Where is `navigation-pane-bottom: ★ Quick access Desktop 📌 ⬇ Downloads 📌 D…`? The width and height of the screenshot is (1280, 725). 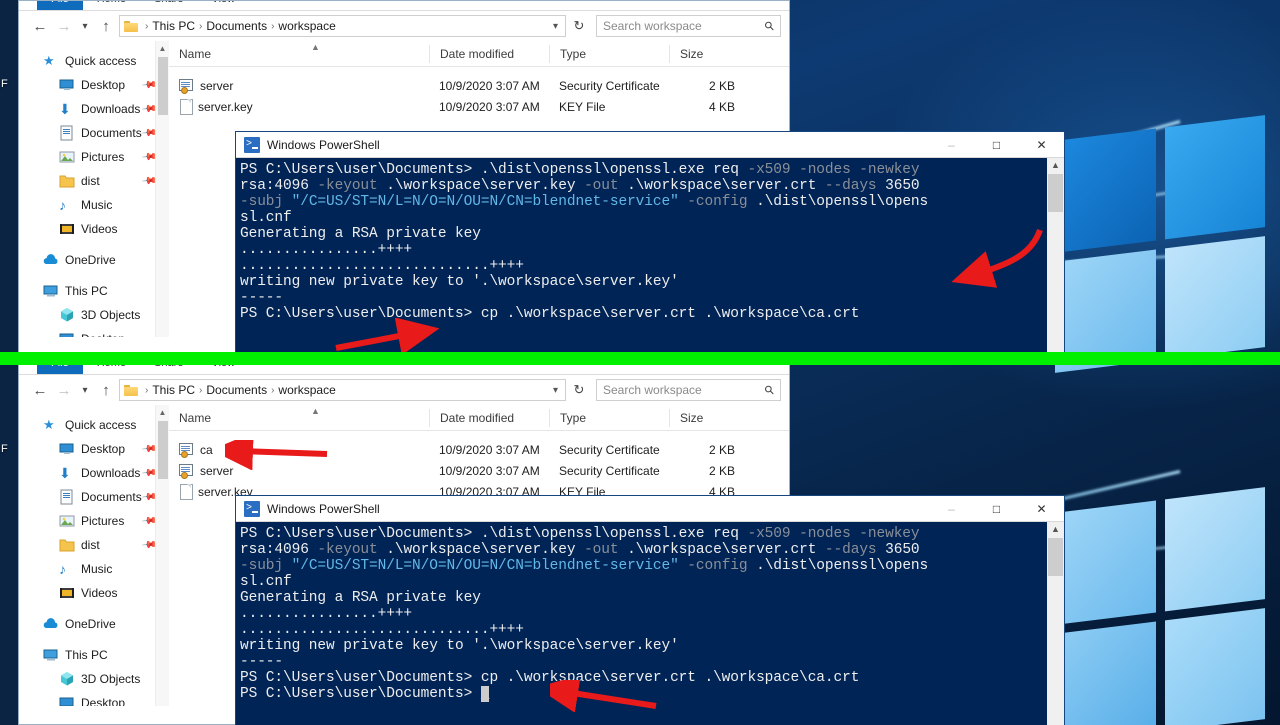
navigation-pane-bottom: ★ Quick access Desktop 📌 ⬇ Downloads 📌 D… is located at coordinates (94, 555).